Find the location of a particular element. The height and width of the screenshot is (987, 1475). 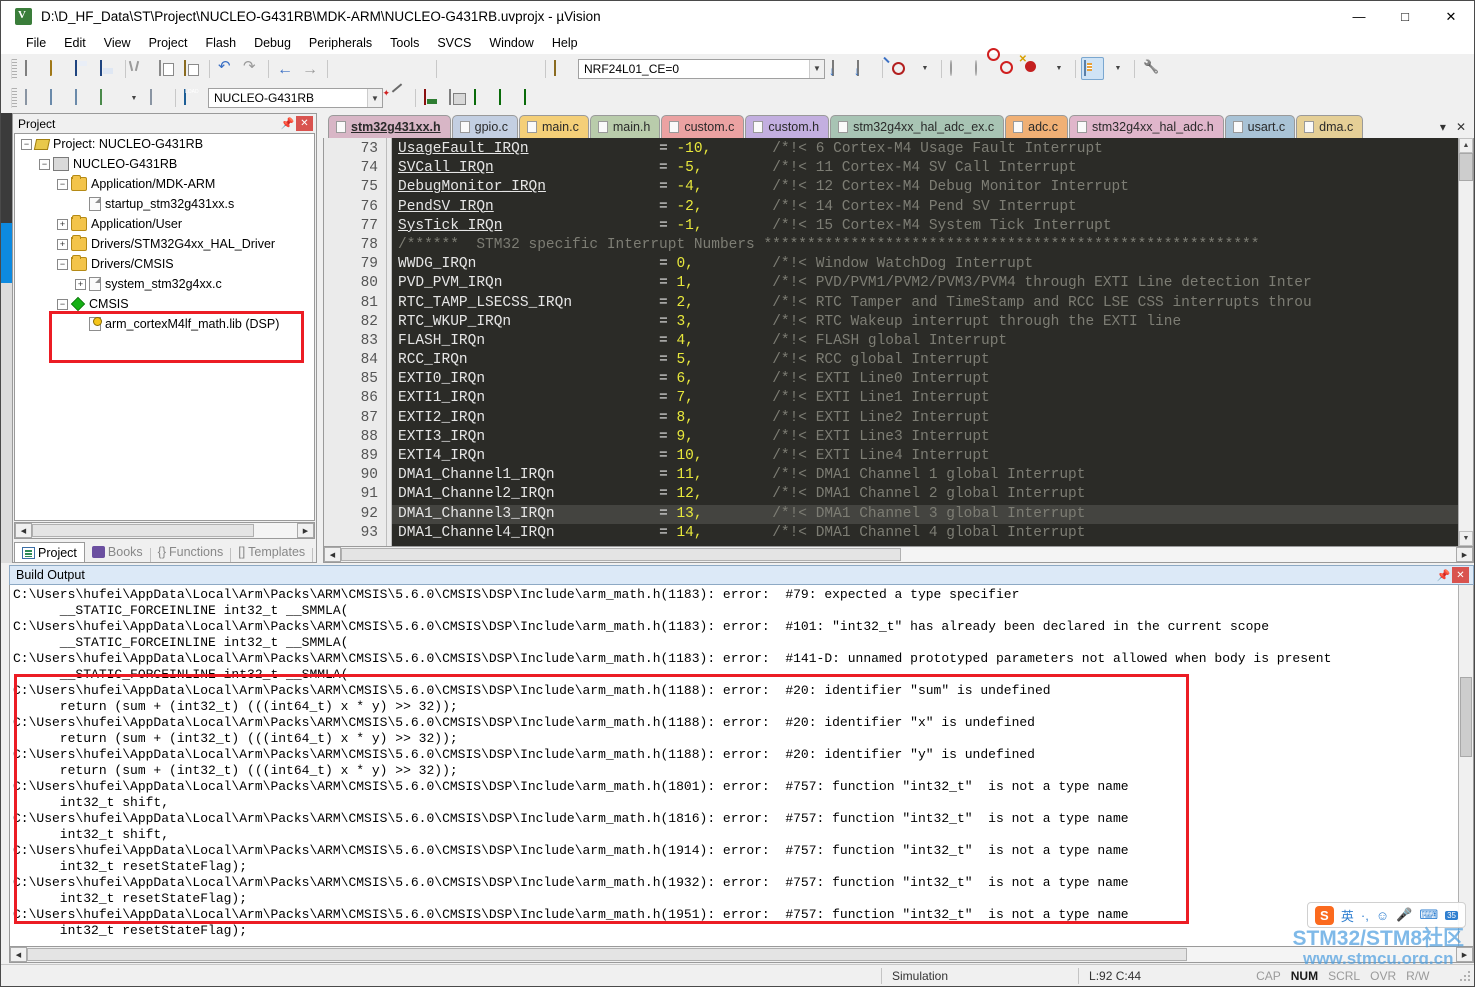

chevron-down-icon: ▼ is located at coordinates (816, 68).